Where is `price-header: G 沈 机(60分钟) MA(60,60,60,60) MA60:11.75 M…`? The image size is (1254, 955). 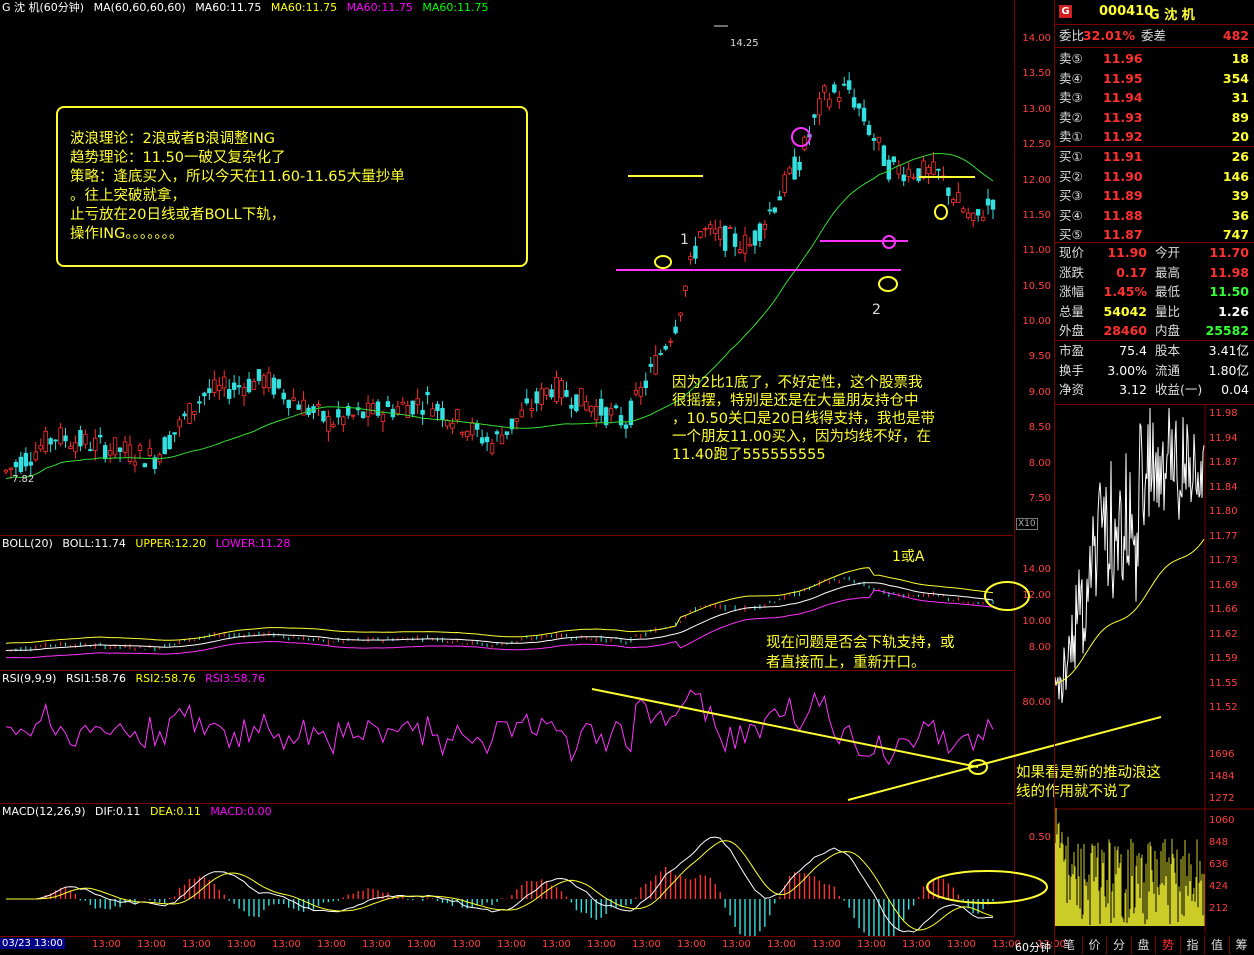
price-header: G 沈 机(60分钟) MA(60,60,60,60) MA60:11.75 M… is located at coordinates (248, 7).